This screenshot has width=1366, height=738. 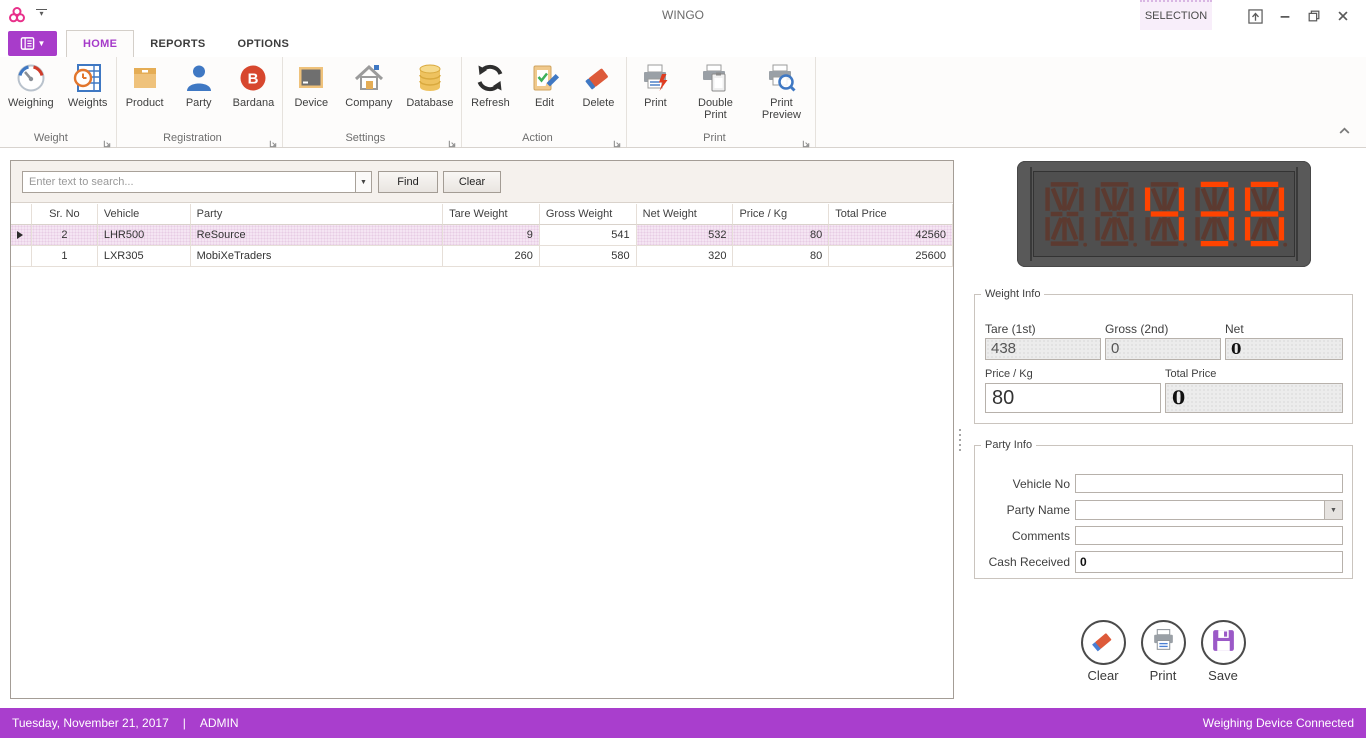 What do you see at coordinates (683, 43) in the screenshot?
I see `ribbon-tab-row: ▼ HOME REPORTS OPTIONS` at bounding box center [683, 43].